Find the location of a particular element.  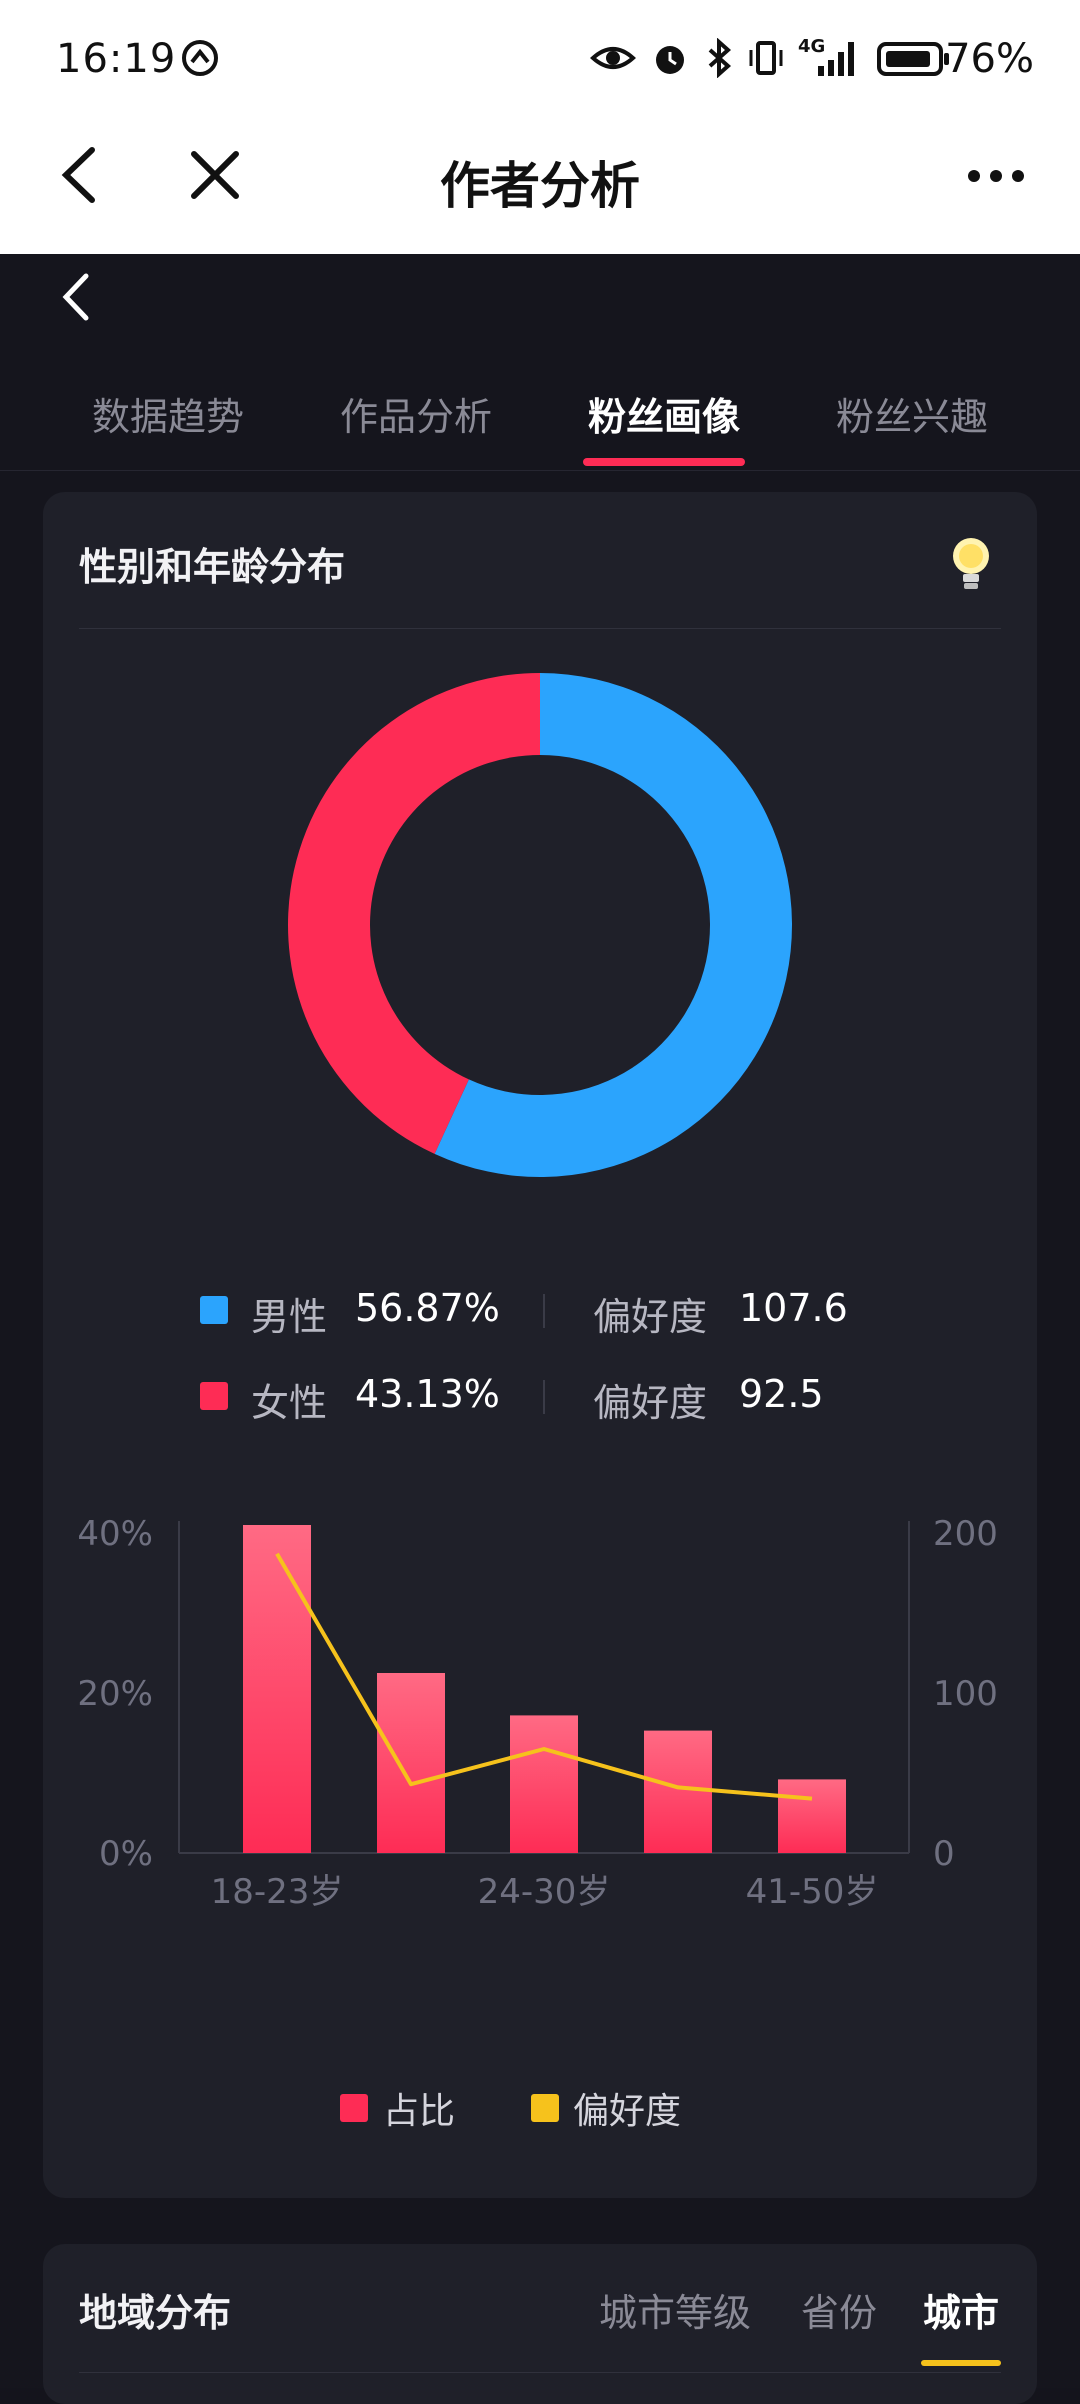

preference-color-swatch is located at coordinates (545, 2108).